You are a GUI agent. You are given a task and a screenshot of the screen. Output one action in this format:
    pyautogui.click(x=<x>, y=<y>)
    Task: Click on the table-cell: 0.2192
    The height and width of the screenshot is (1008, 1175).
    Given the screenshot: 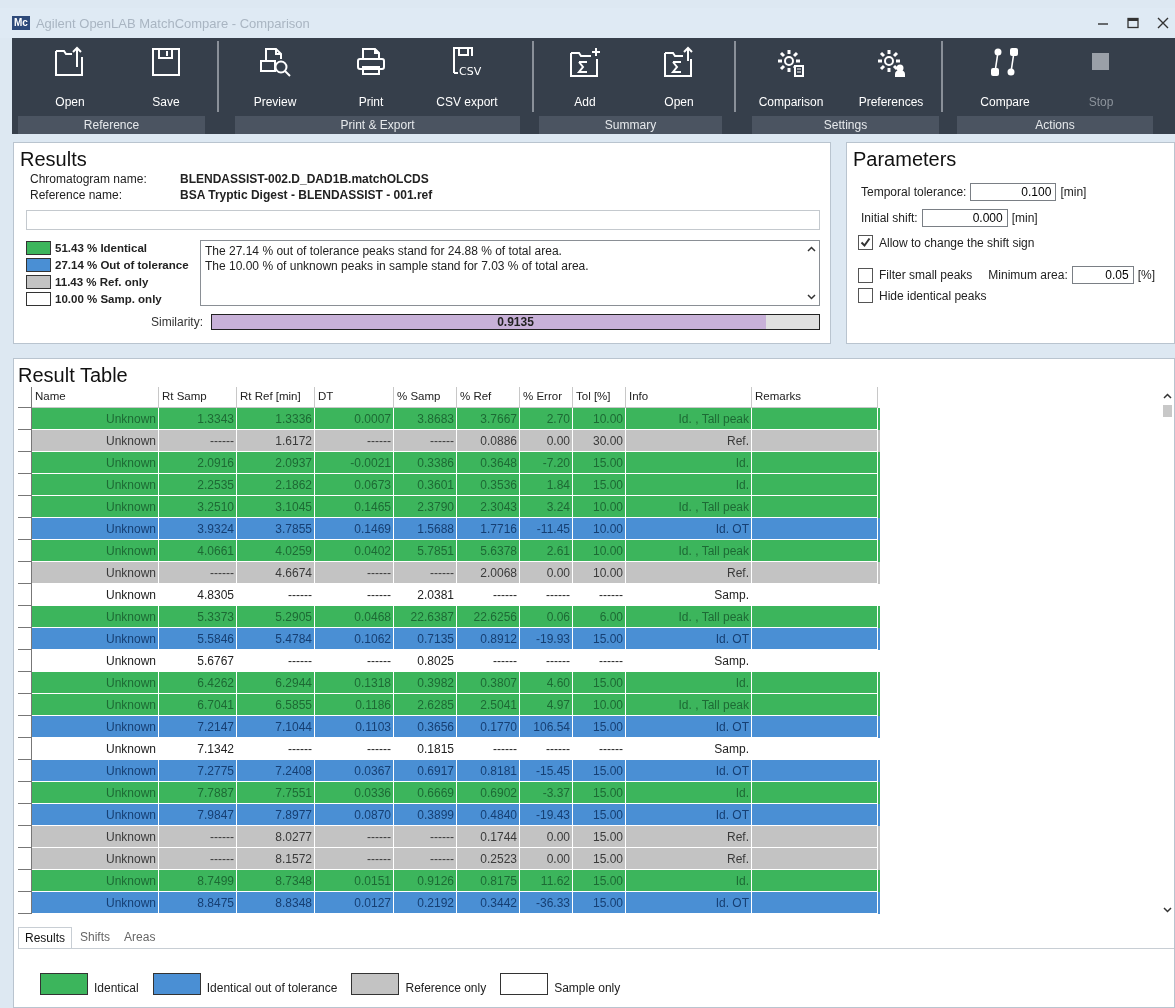 What is the action you would take?
    pyautogui.click(x=425, y=903)
    